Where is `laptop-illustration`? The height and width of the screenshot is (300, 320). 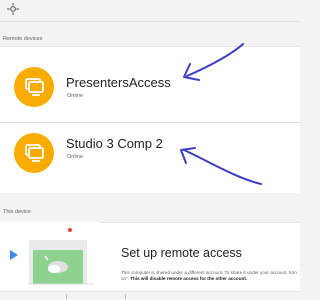
laptop-illustration is located at coordinates (50, 256).